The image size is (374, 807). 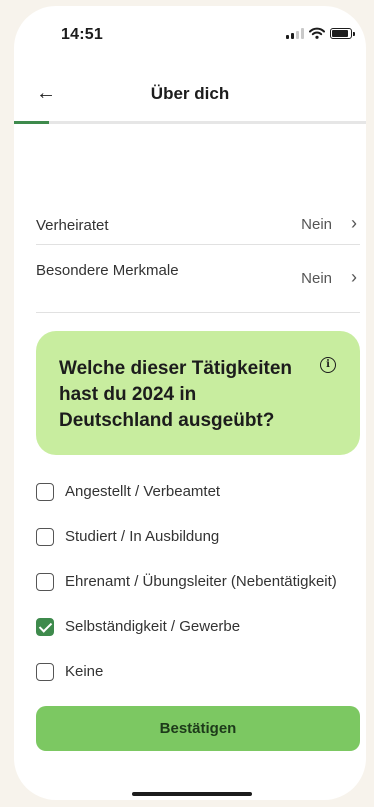 What do you see at coordinates (201, 581) in the screenshot?
I see `option-label: Ehrenamt / Übungsleiter (Nebentätigkeit)` at bounding box center [201, 581].